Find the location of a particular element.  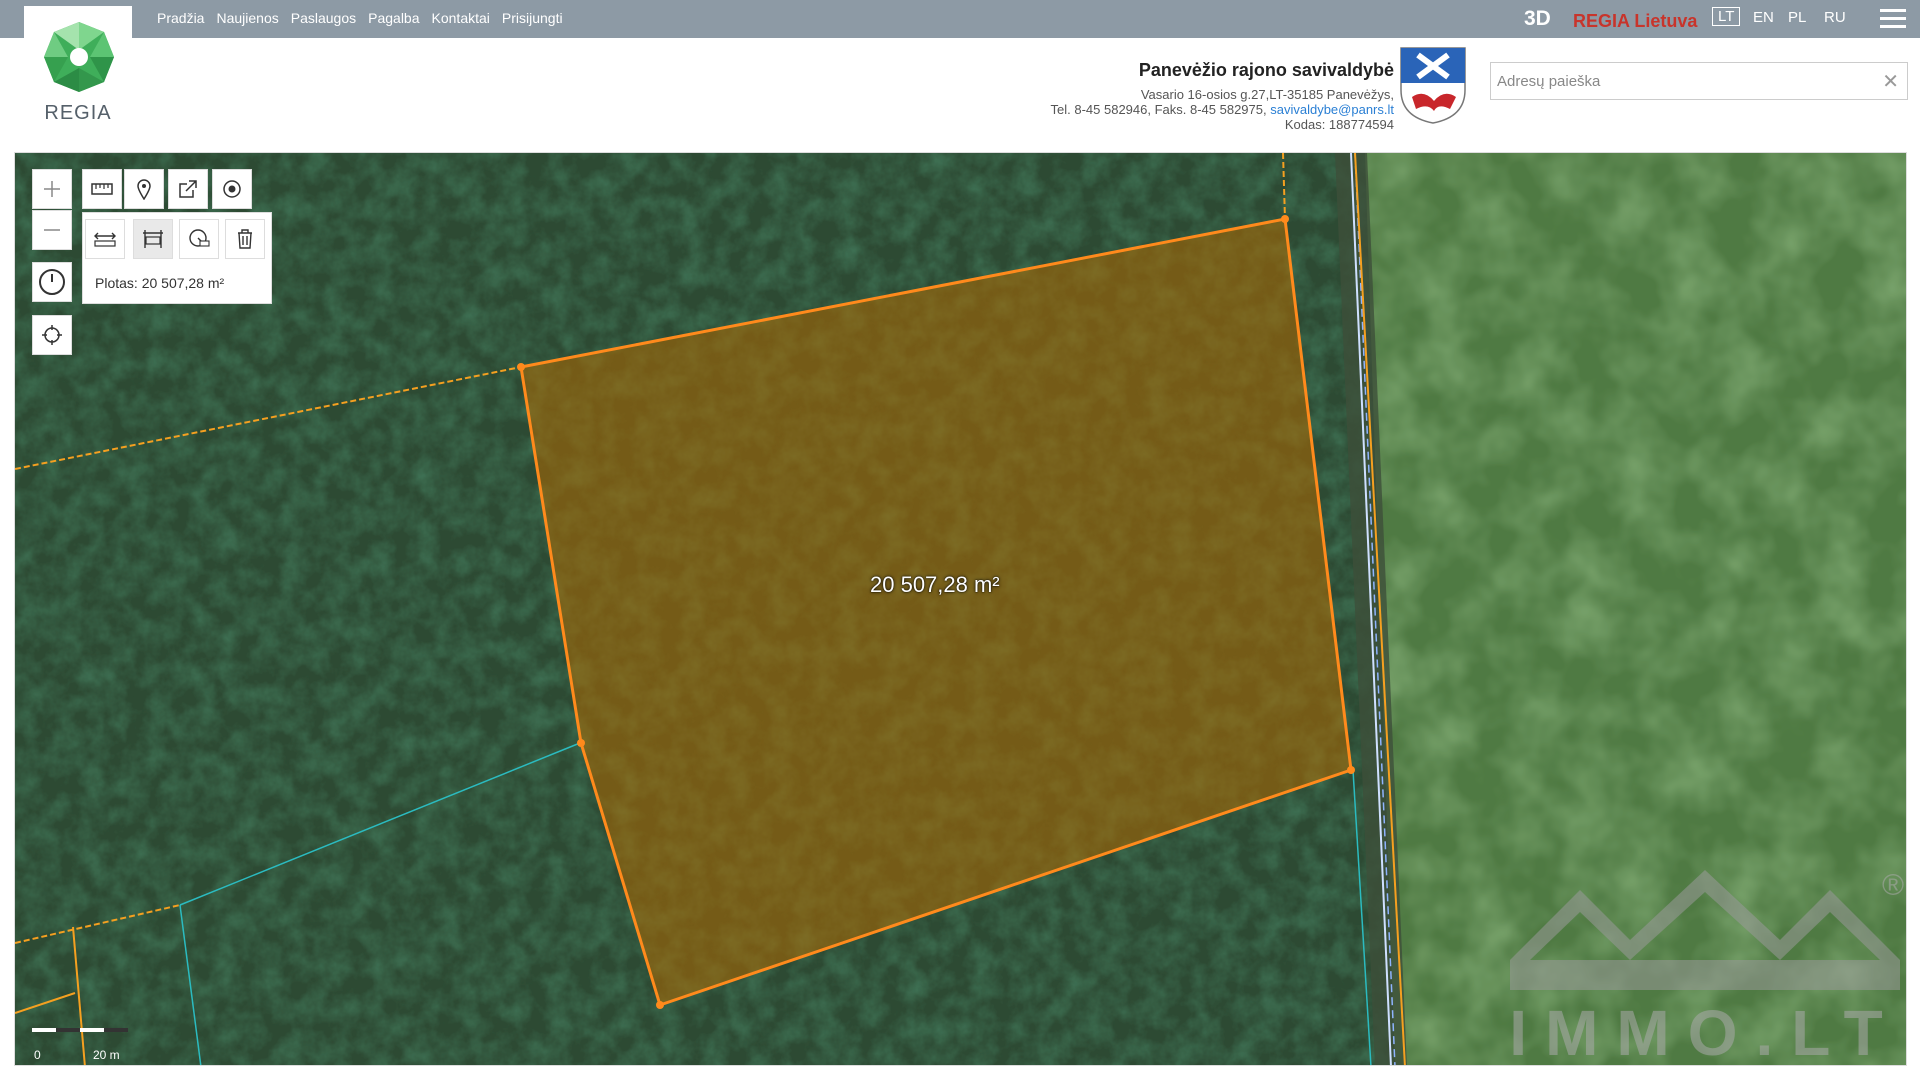

lang-ru: RU is located at coordinates (1835, 17).